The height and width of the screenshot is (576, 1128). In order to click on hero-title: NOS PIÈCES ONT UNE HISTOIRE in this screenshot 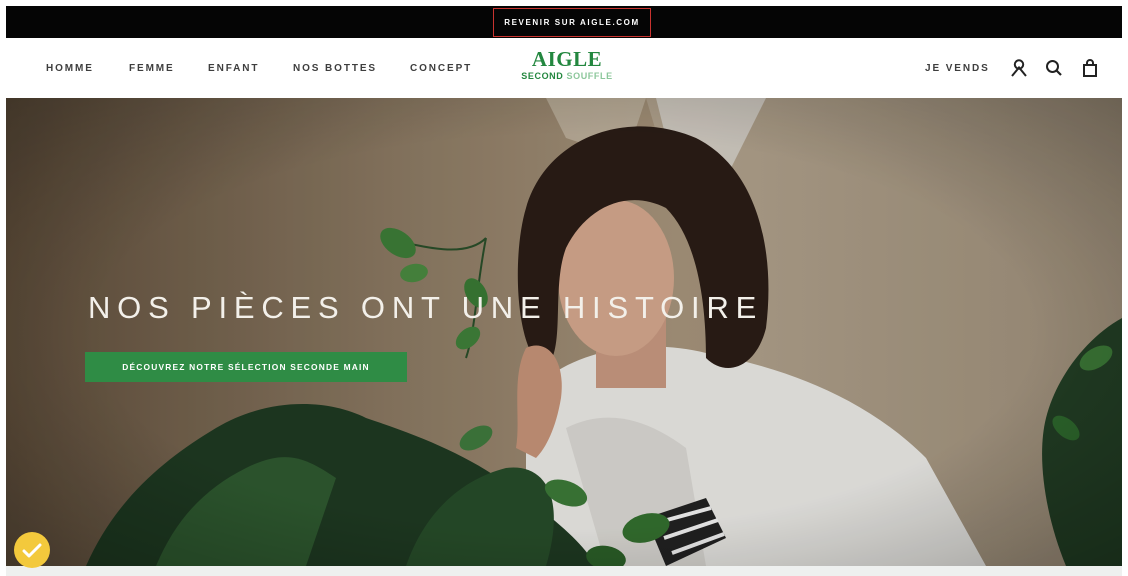, I will do `click(426, 307)`.